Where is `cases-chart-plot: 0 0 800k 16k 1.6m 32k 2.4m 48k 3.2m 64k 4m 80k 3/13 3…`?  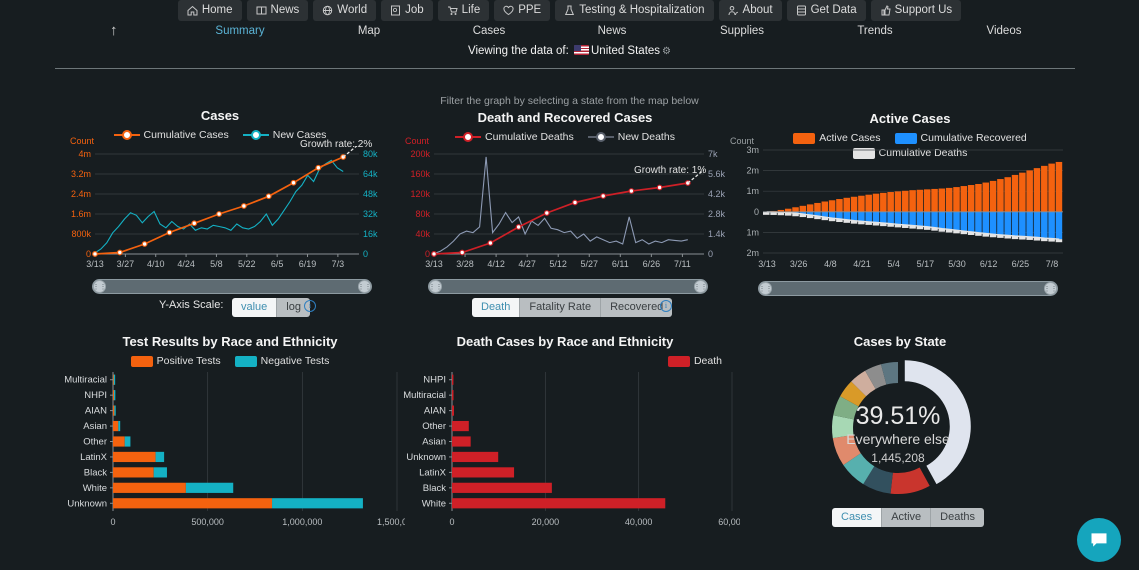 cases-chart-plot: 0 0 800k 16k 1.6m 32k 2.4m 48k 3.2m 64k 4m 80k 3/13 3… is located at coordinates (220, 211).